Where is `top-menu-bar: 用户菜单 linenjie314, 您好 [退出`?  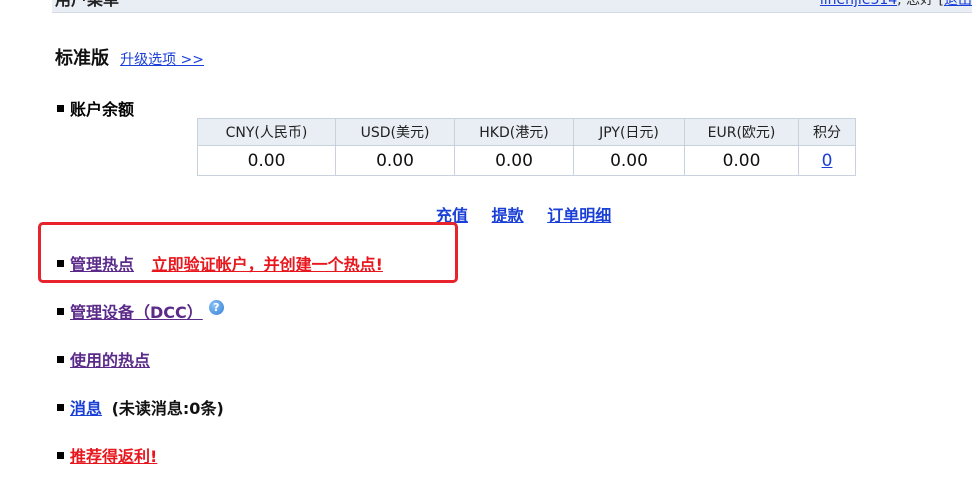
top-menu-bar: 用户菜单 linenjie314, 您好 [退出 is located at coordinates (512, 6).